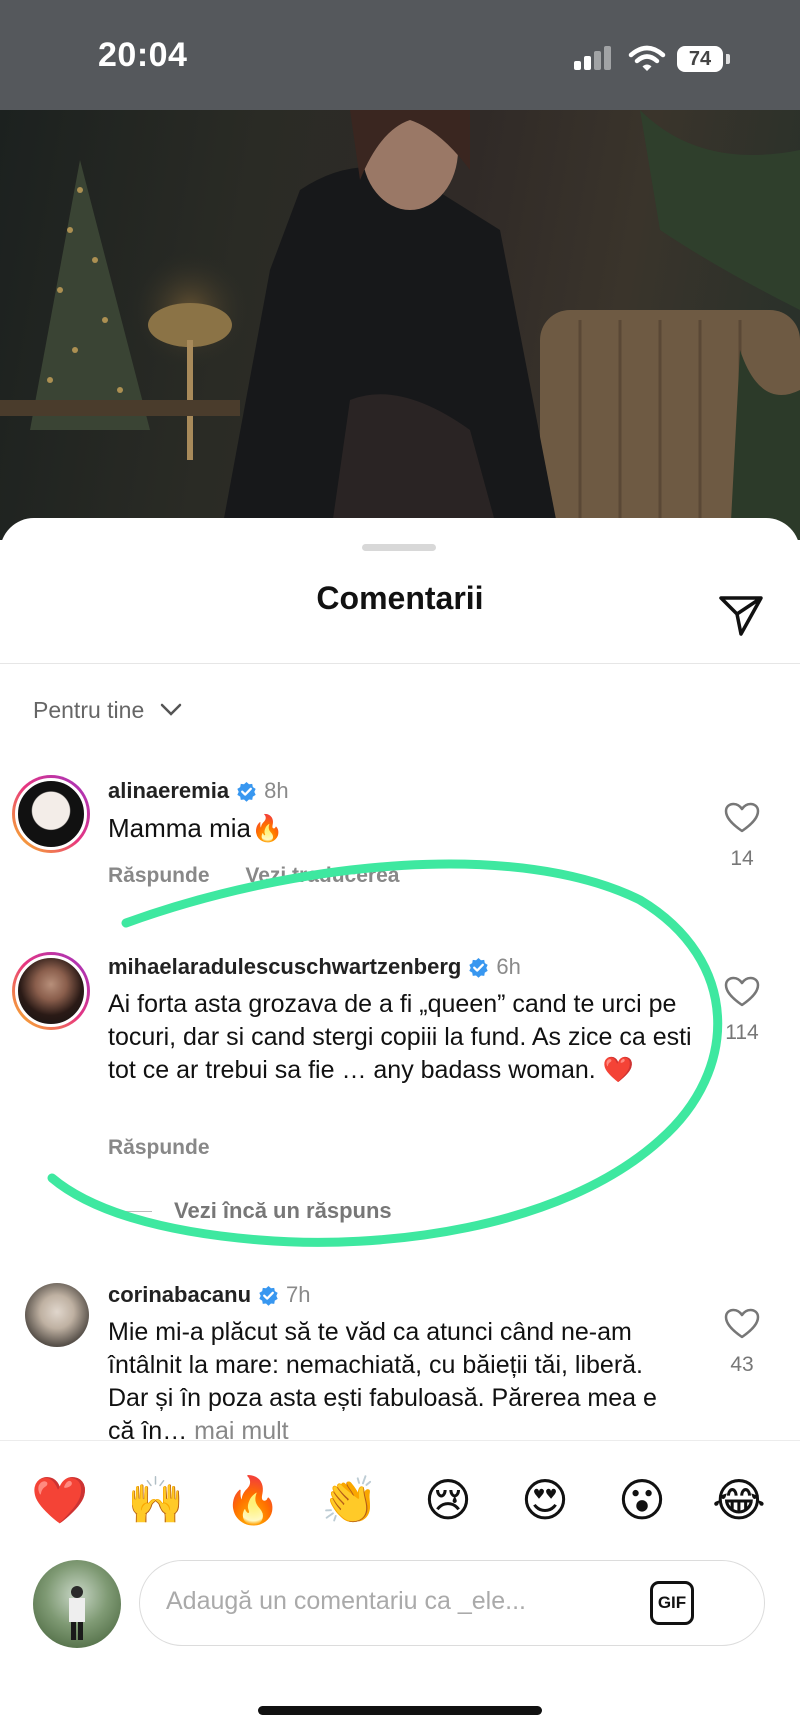 This screenshot has width=800, height=1734. What do you see at coordinates (284, 967) in the screenshot?
I see `comment-username: mihaelaradulescuschwartzenberg` at bounding box center [284, 967].